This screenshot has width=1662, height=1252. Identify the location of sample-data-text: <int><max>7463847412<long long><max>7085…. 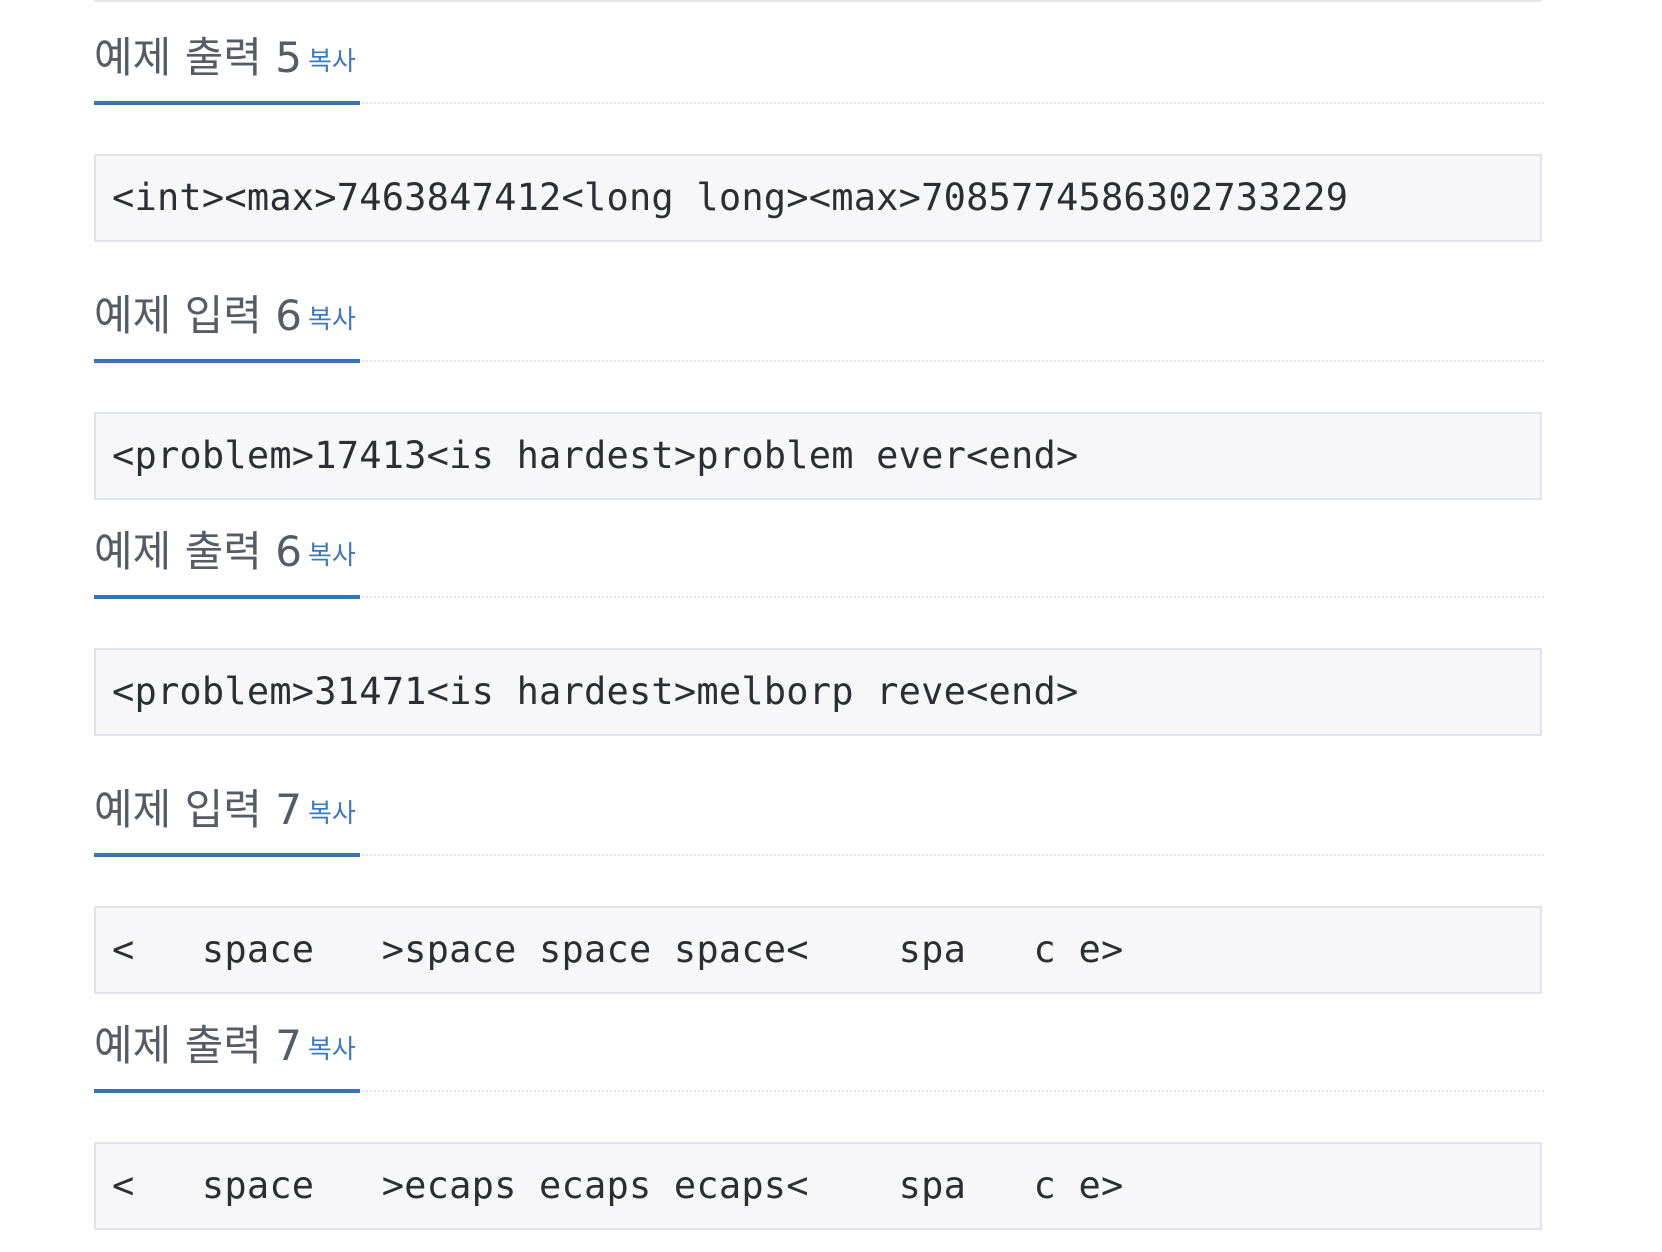
(730, 197).